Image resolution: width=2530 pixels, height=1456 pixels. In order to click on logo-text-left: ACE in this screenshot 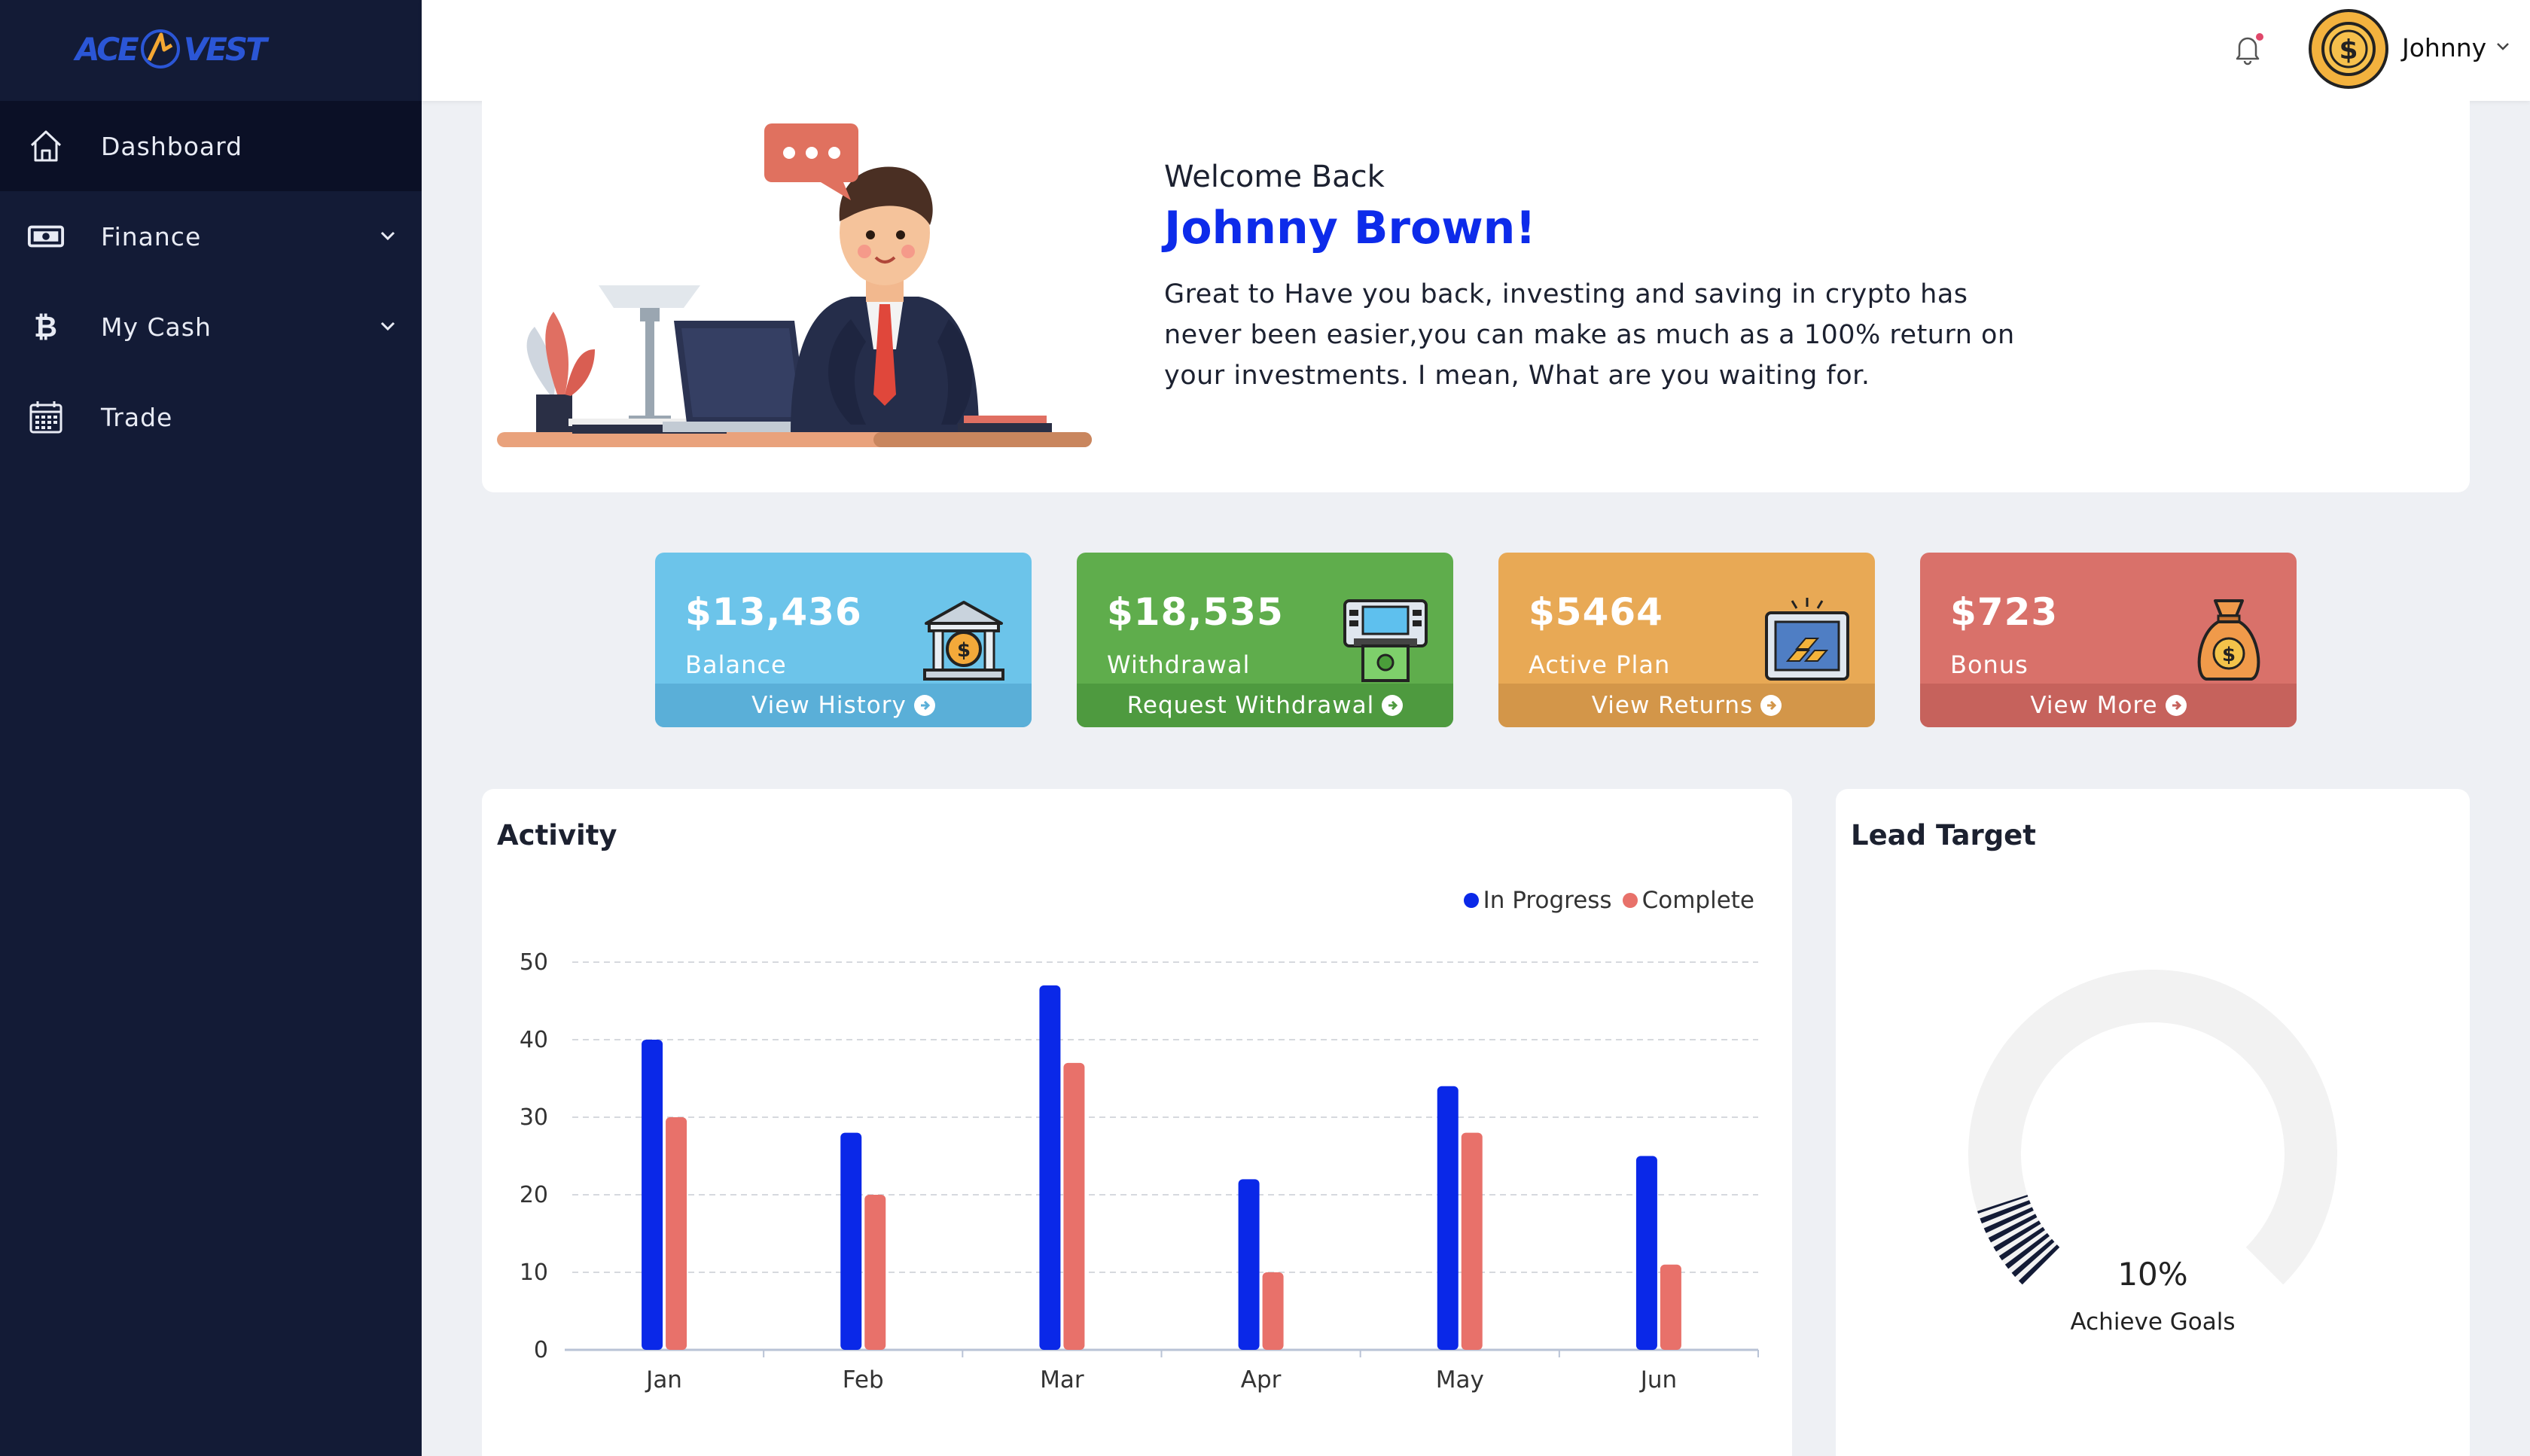, I will do `click(107, 49)`.